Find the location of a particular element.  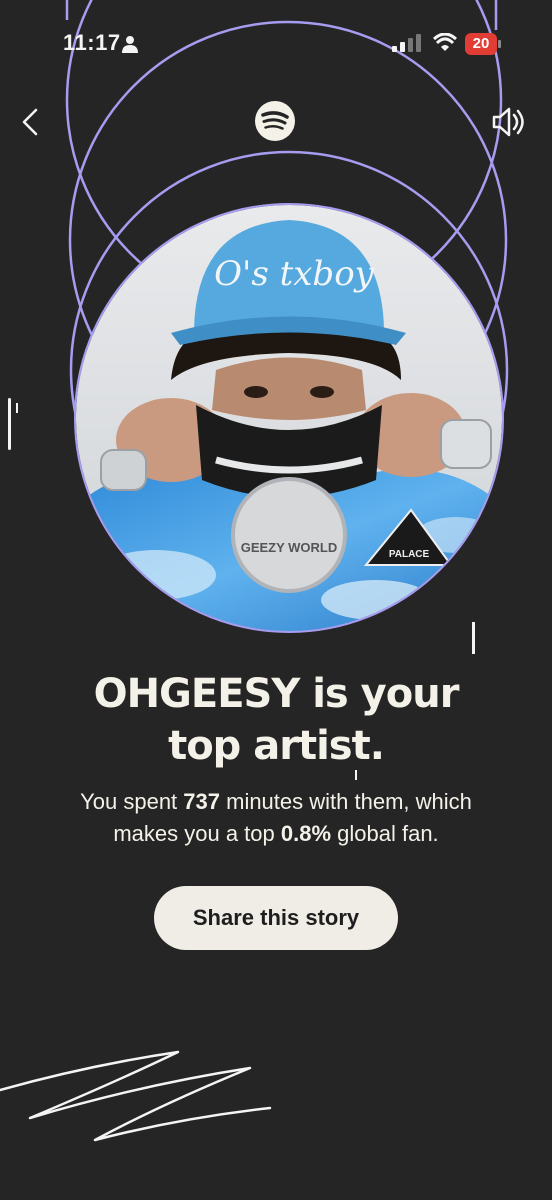

spotify-logo-icon is located at coordinates (275, 121).